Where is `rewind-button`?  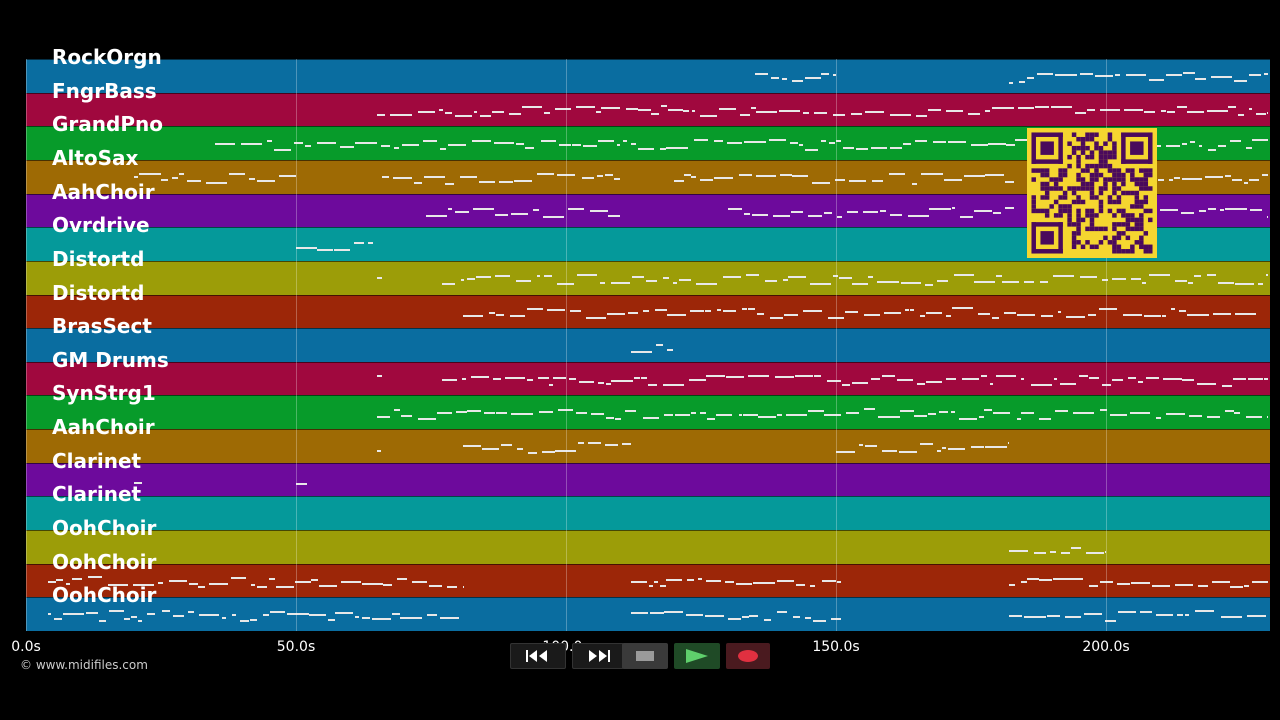
rewind-button is located at coordinates (538, 656).